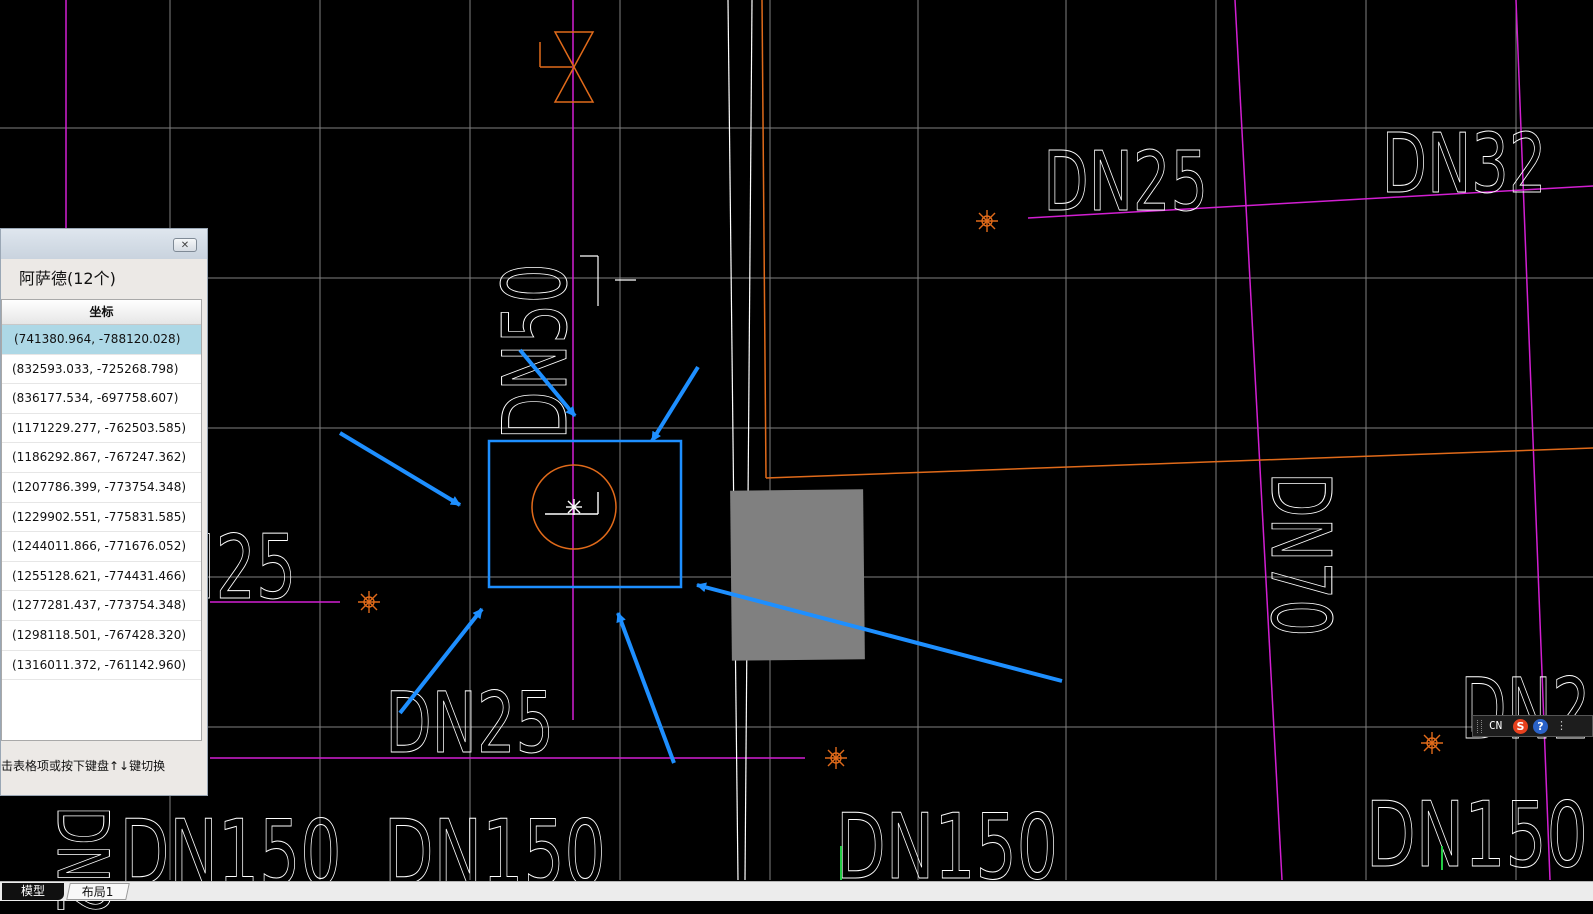 Image resolution: width=1593 pixels, height=914 pixels. Describe the element at coordinates (1299, 554) in the screenshot. I see `pipe-label-dn70: DN70` at that location.